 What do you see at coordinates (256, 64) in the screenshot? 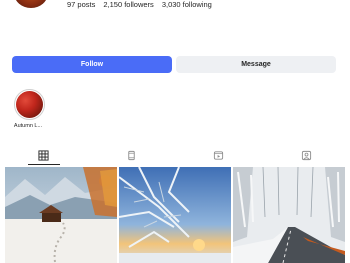
I see `message-button: Message` at bounding box center [256, 64].